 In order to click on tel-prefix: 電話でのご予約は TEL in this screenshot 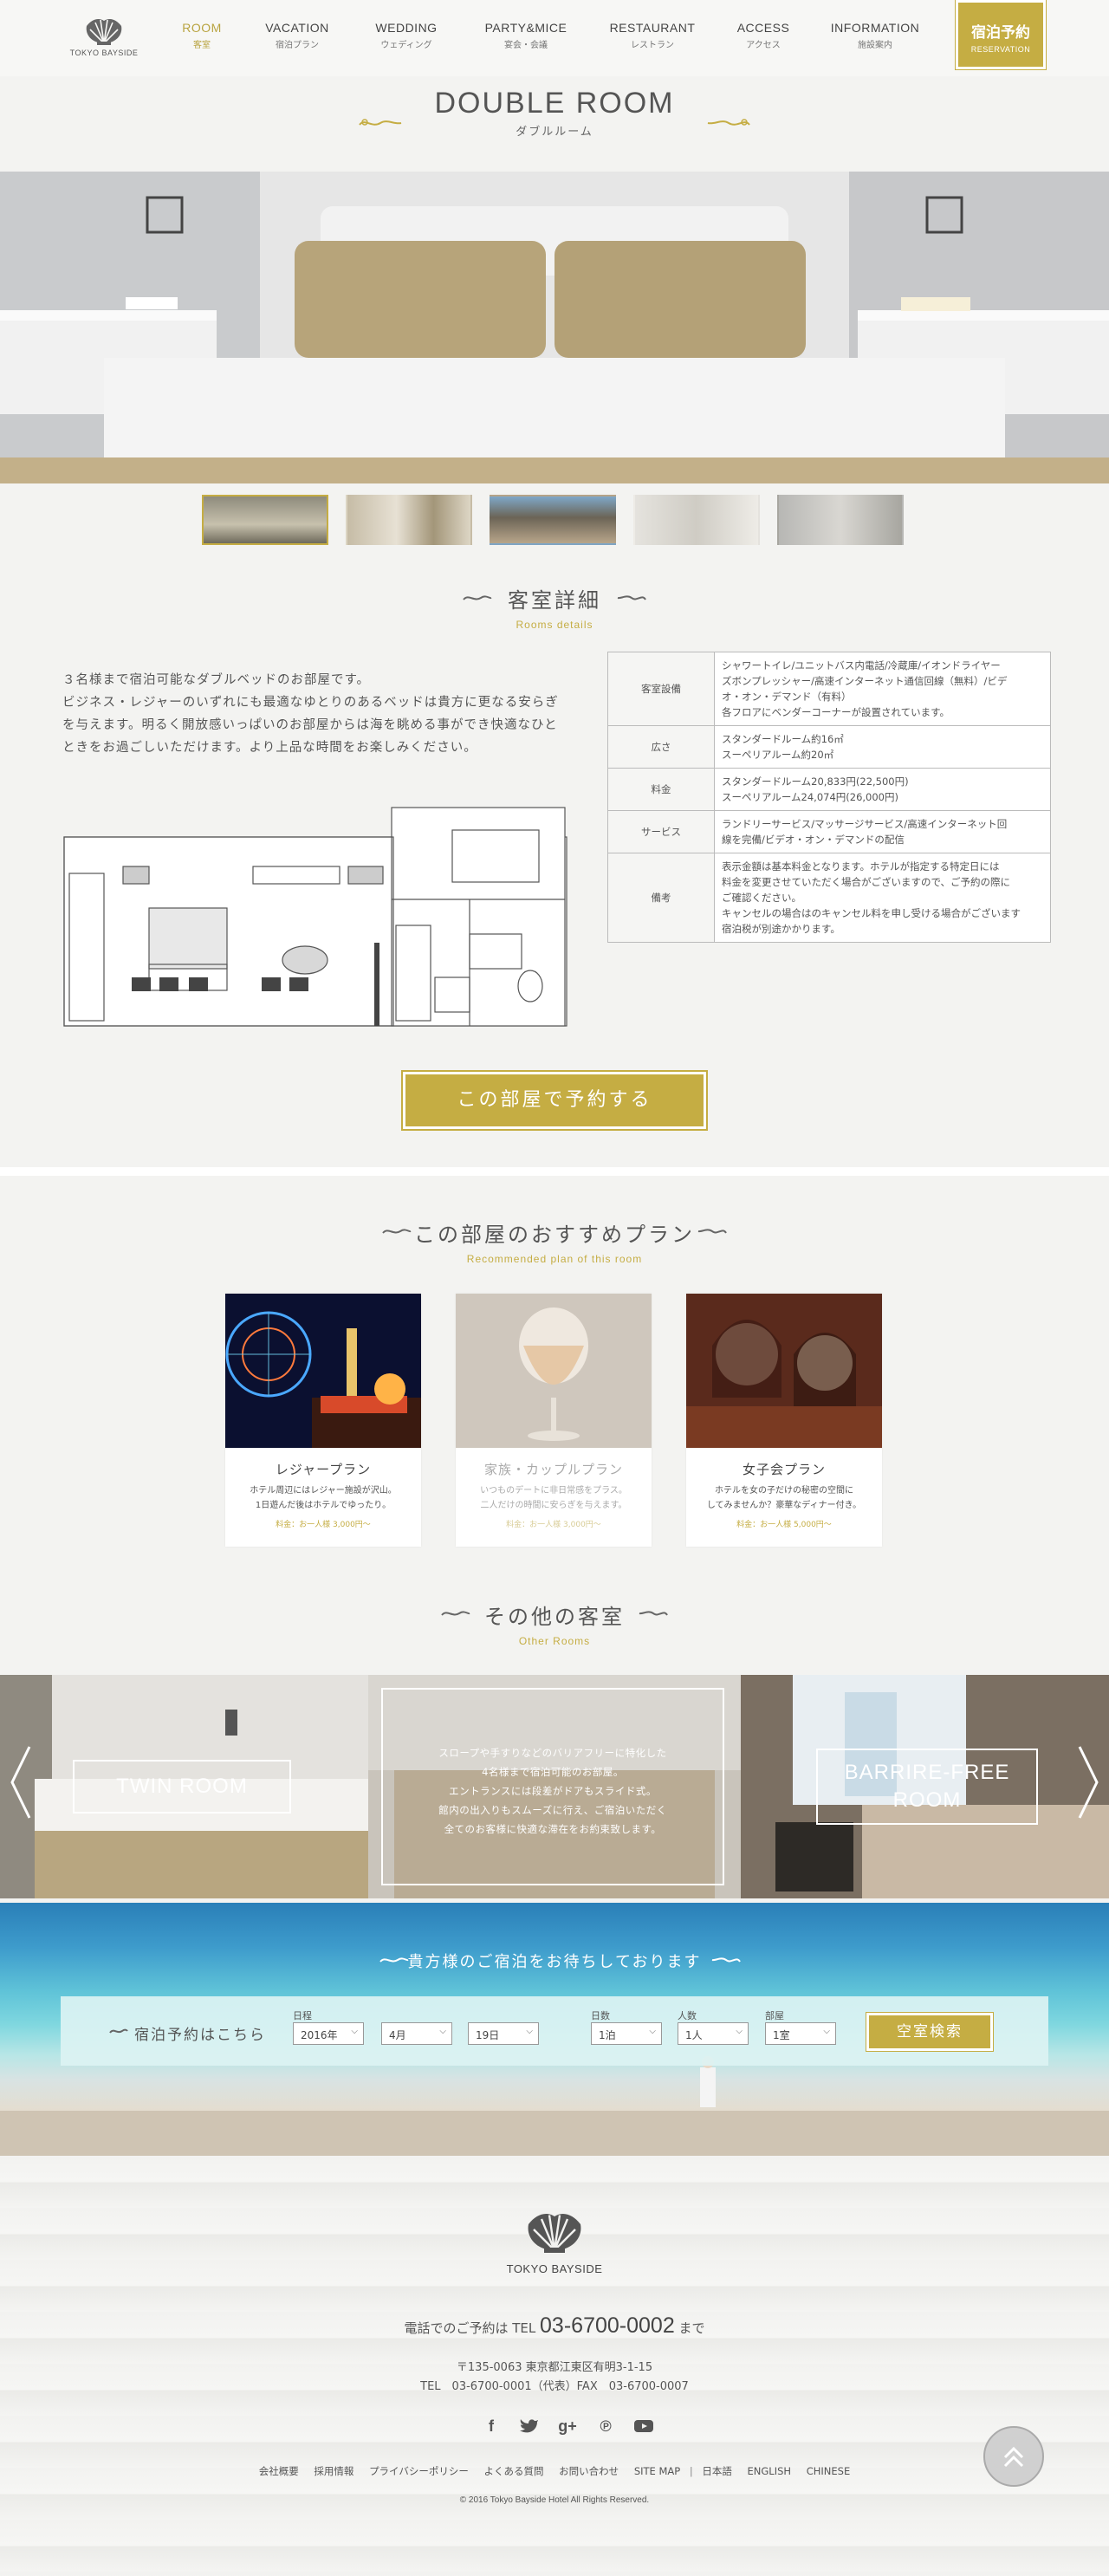, I will do `click(470, 2328)`.